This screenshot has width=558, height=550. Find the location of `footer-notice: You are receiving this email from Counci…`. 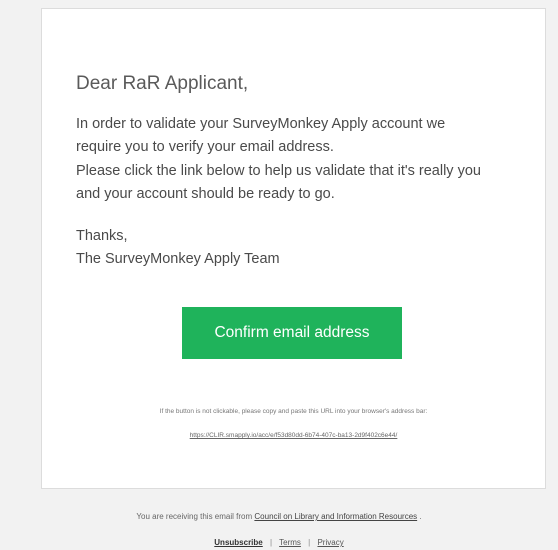

footer-notice: You are receiving this email from Counci… is located at coordinates (279, 516).